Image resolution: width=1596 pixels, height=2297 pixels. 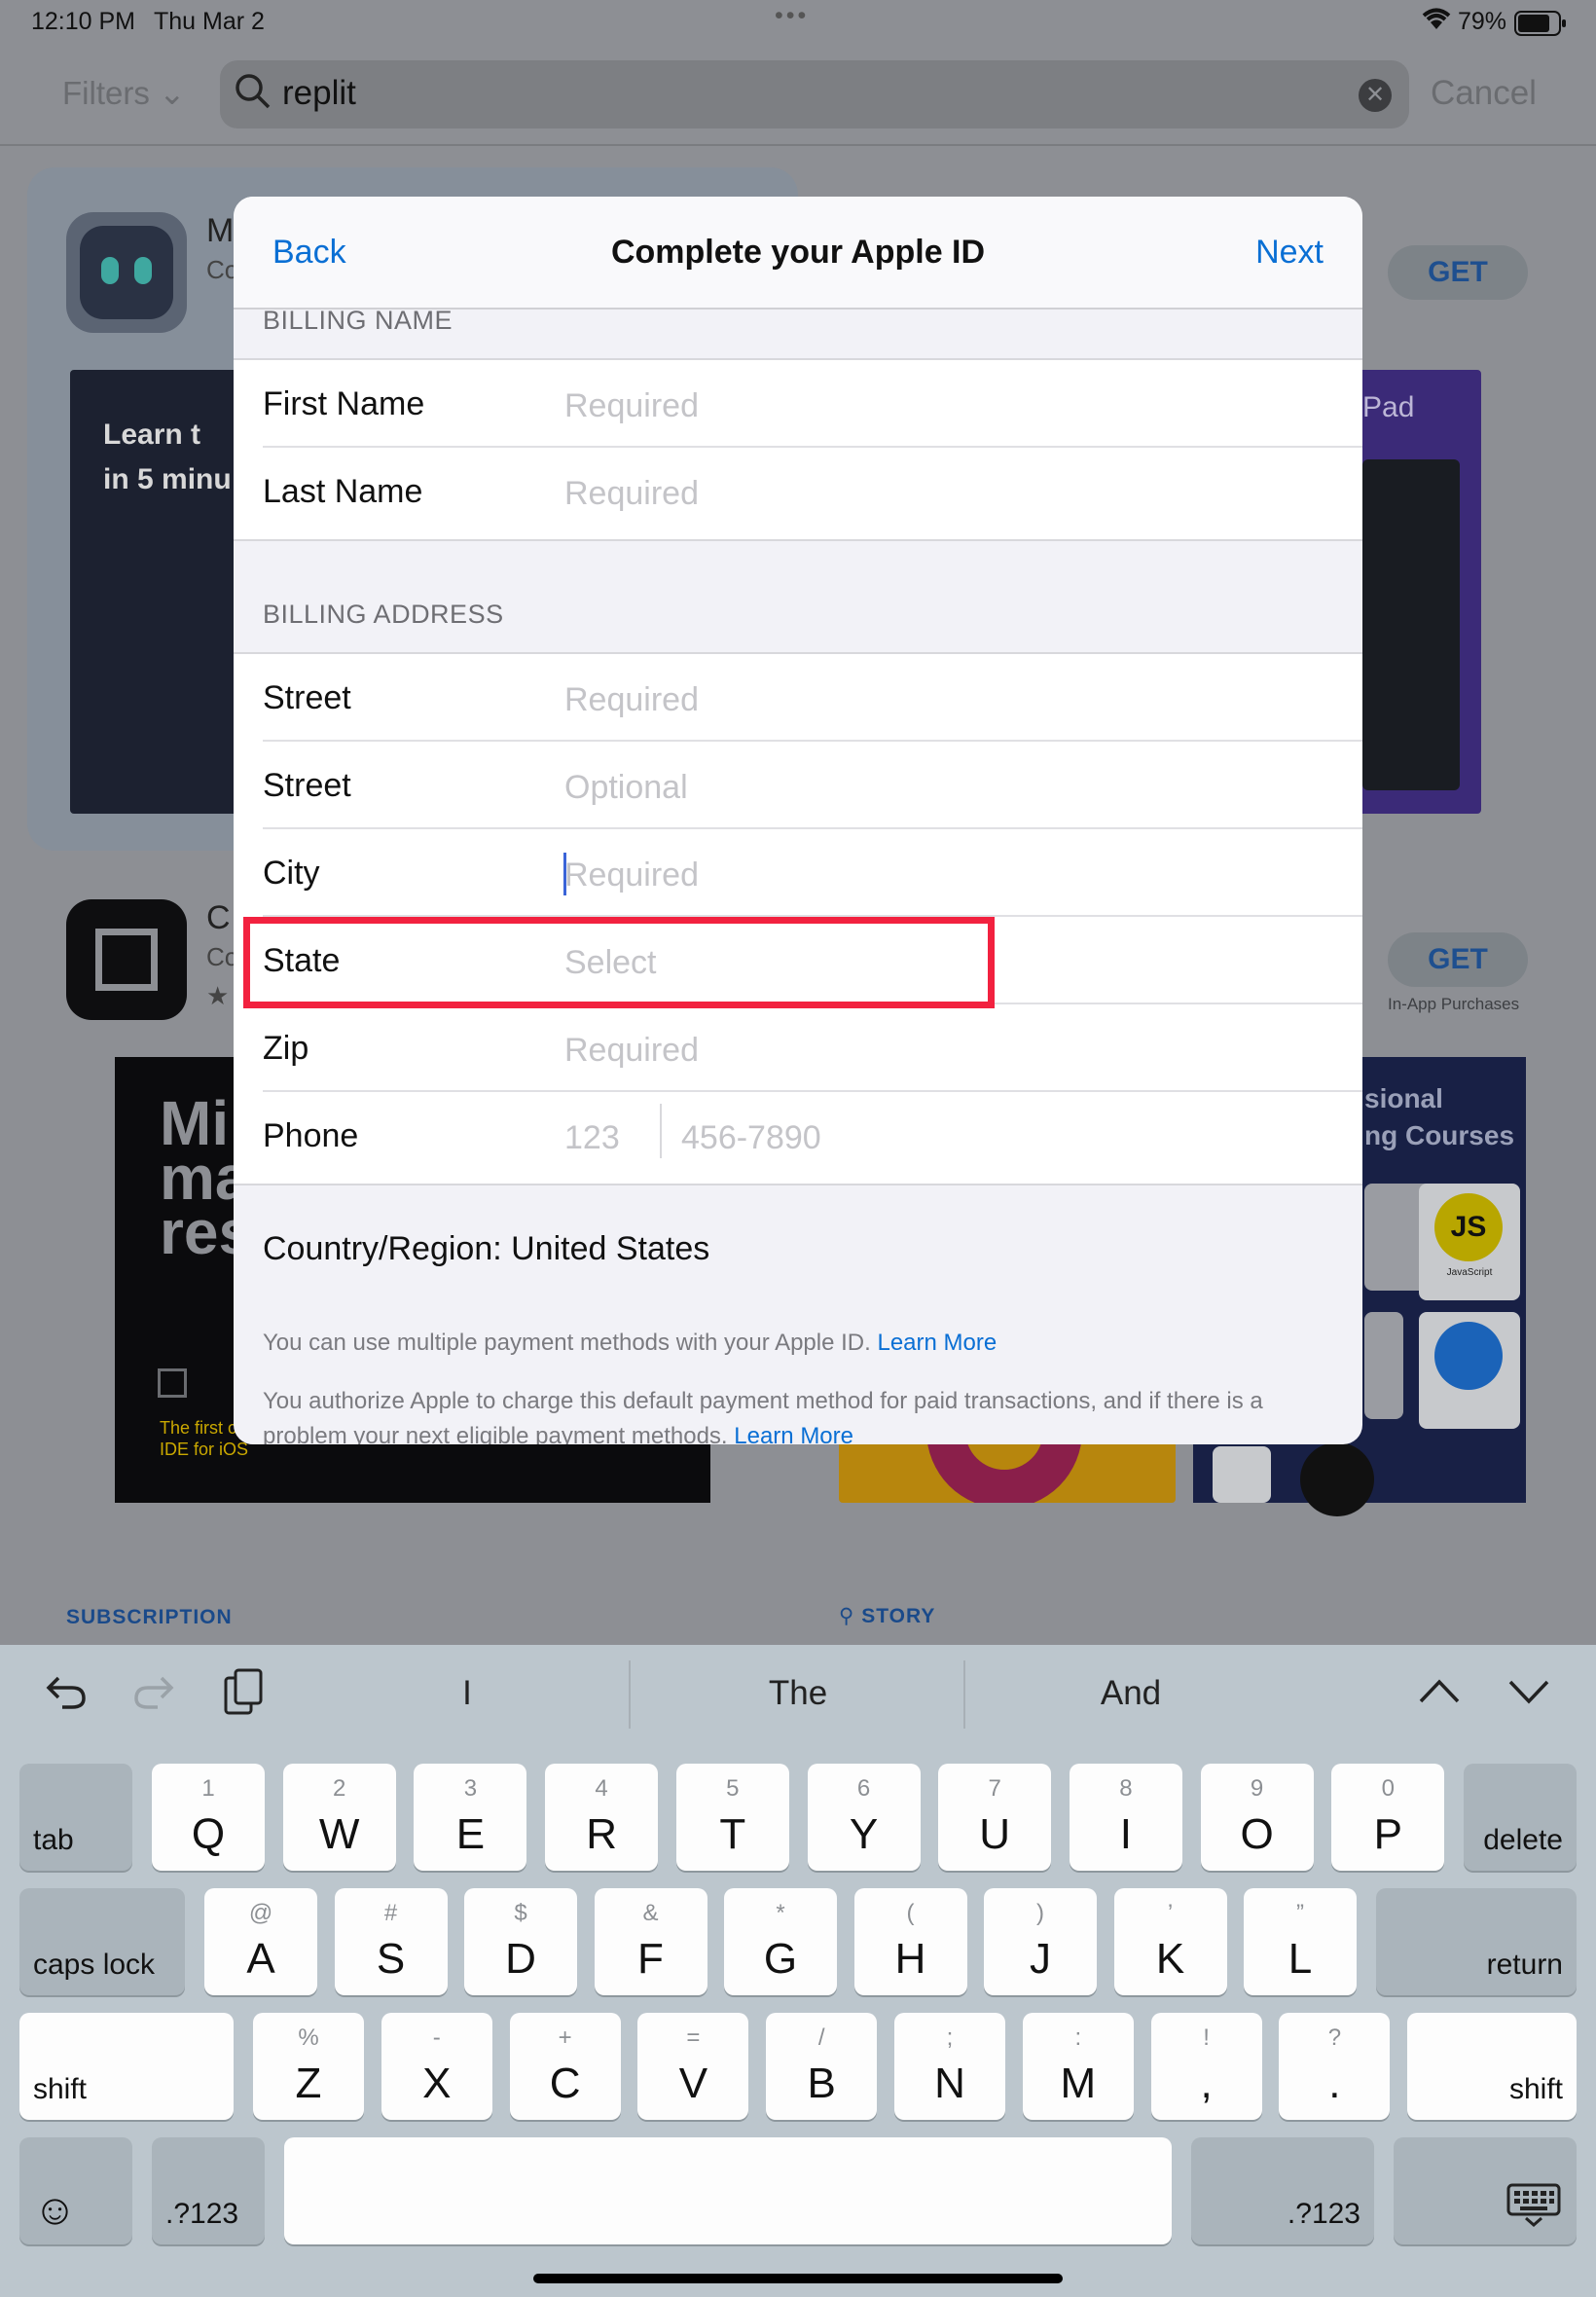 I want to click on key-d: $ D, so click(x=520, y=1941).